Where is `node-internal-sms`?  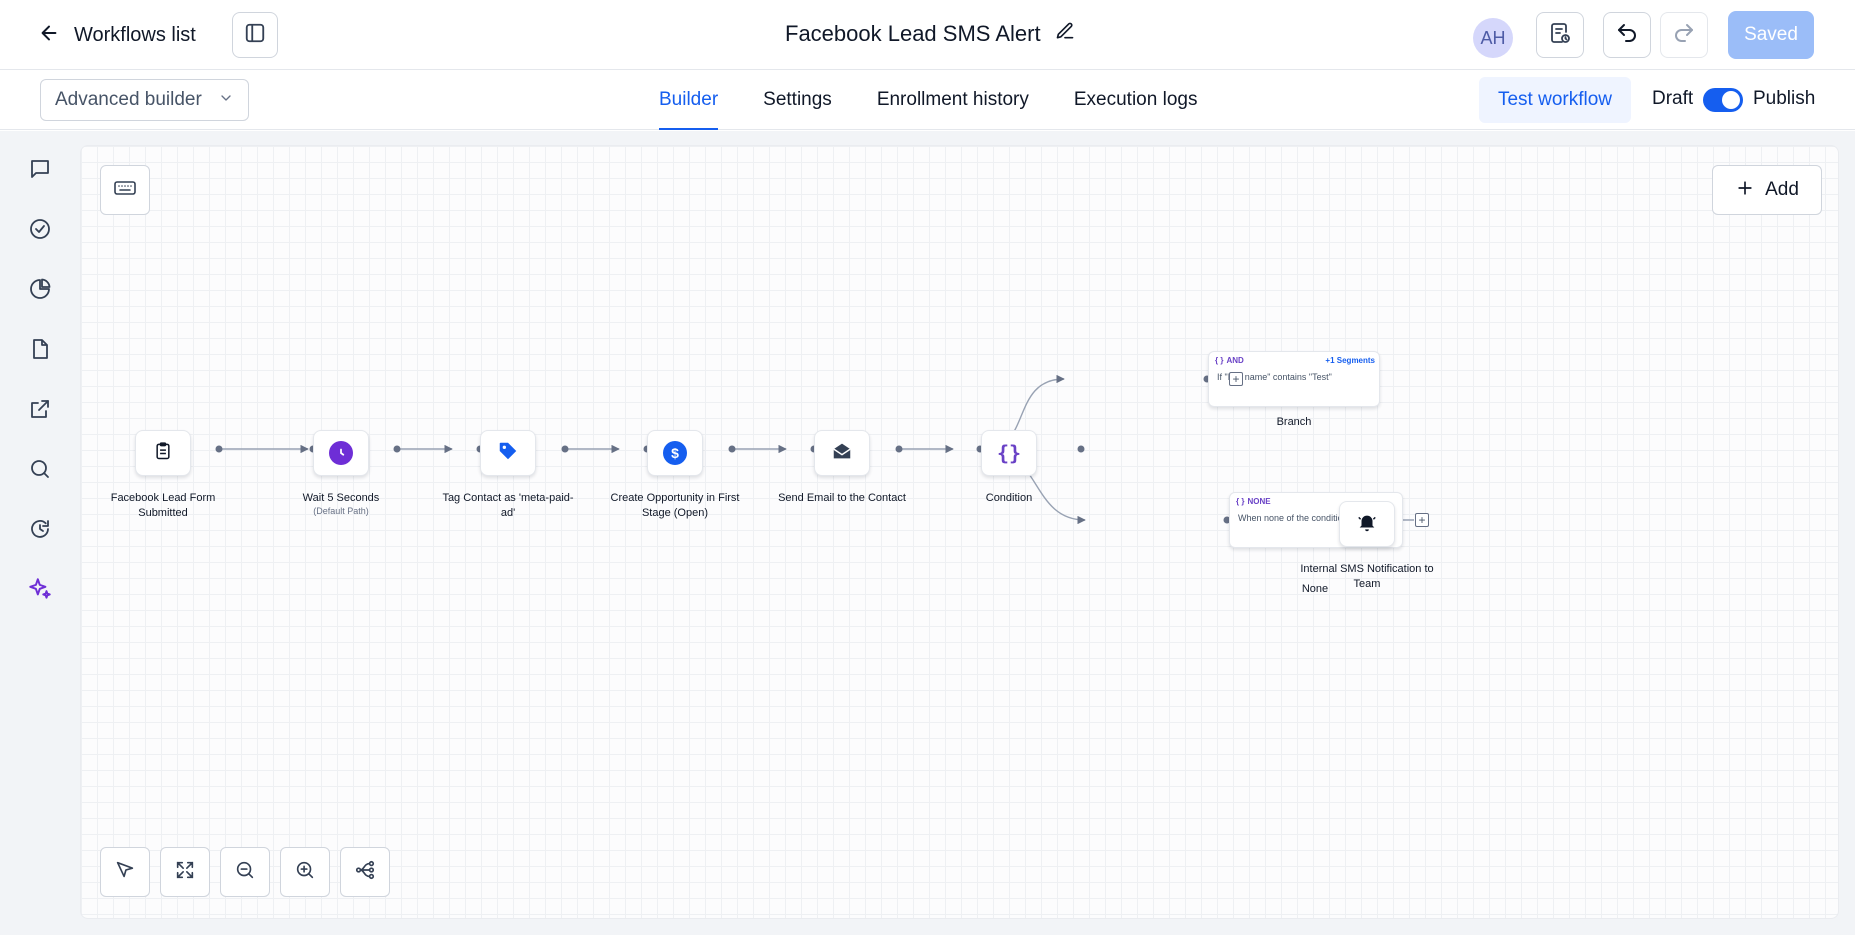
node-internal-sms is located at coordinates (1367, 524).